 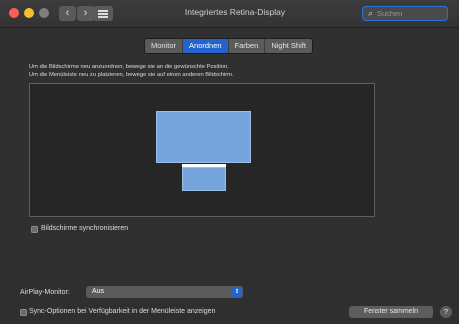 What do you see at coordinates (371, 13) in the screenshot?
I see `search-icon: ⌕` at bounding box center [371, 13].